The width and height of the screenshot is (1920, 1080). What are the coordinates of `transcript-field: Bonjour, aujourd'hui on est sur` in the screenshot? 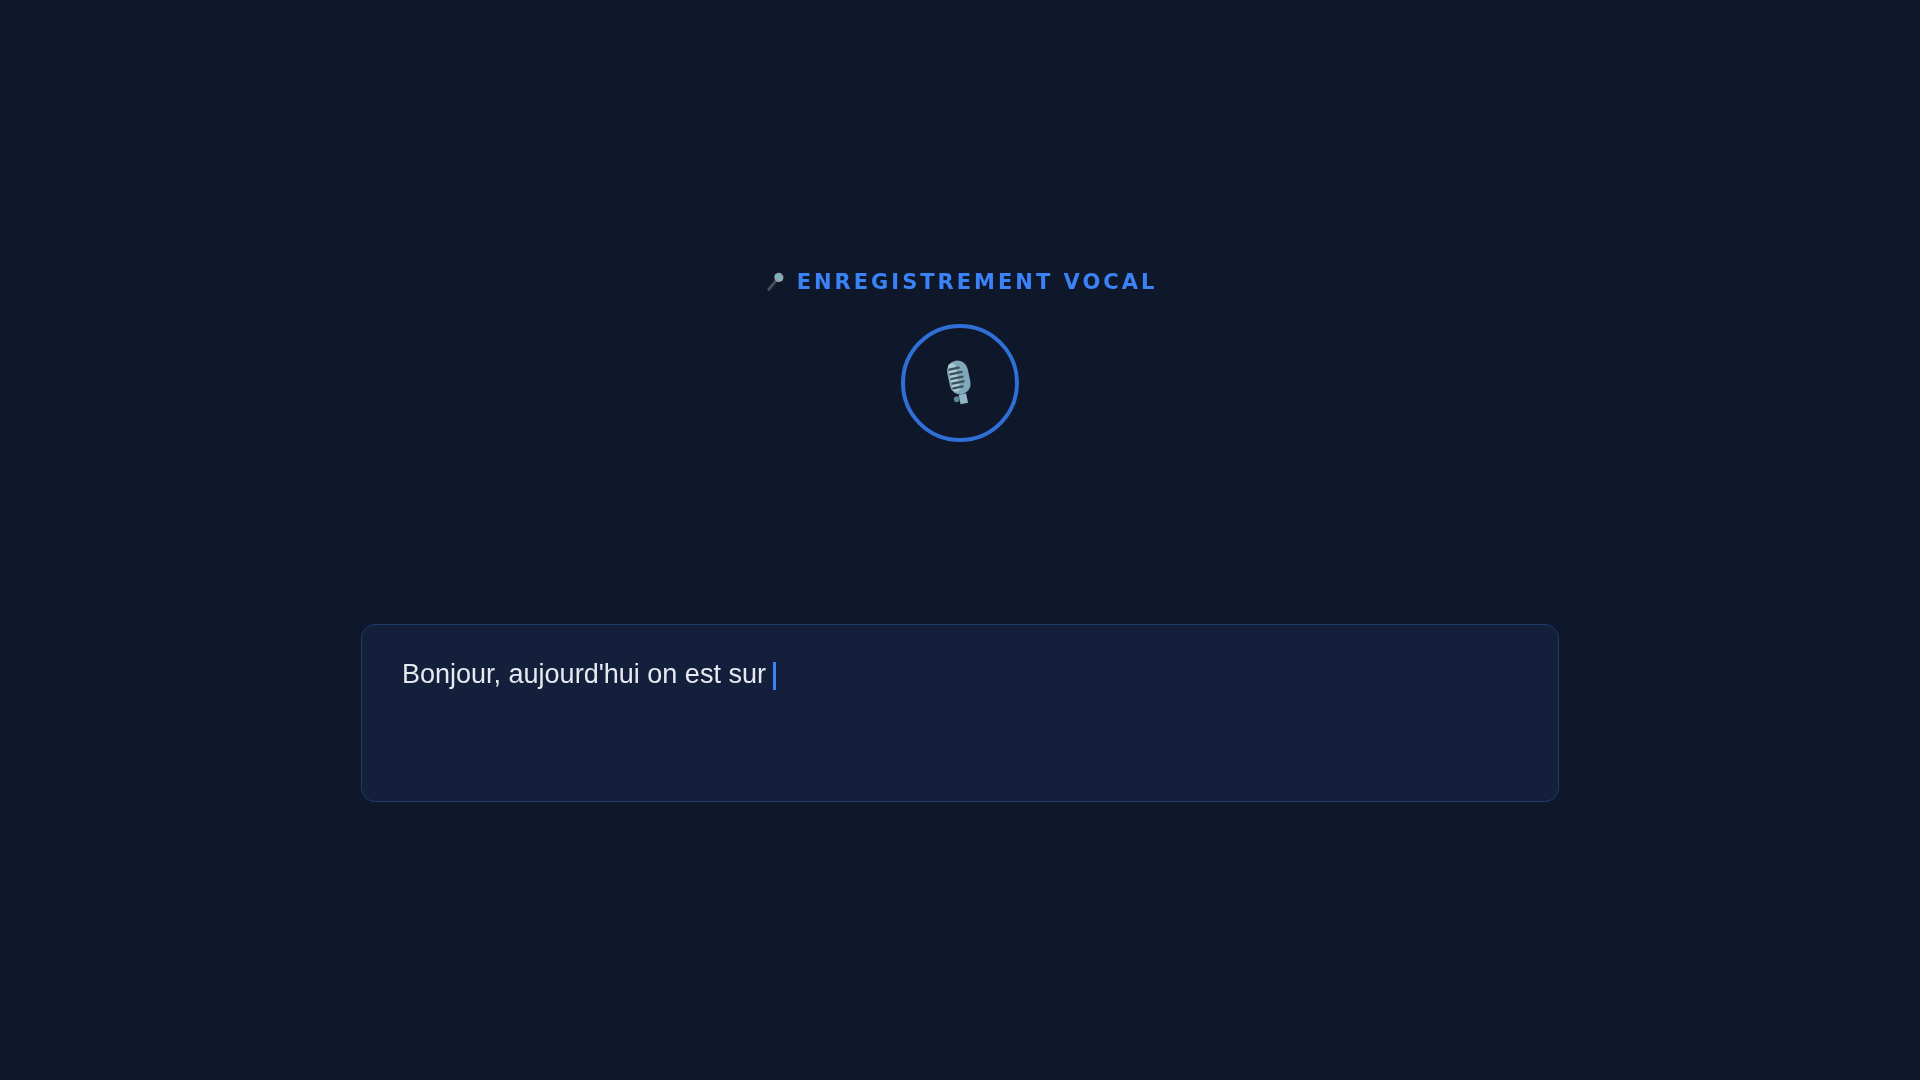 It's located at (960, 713).